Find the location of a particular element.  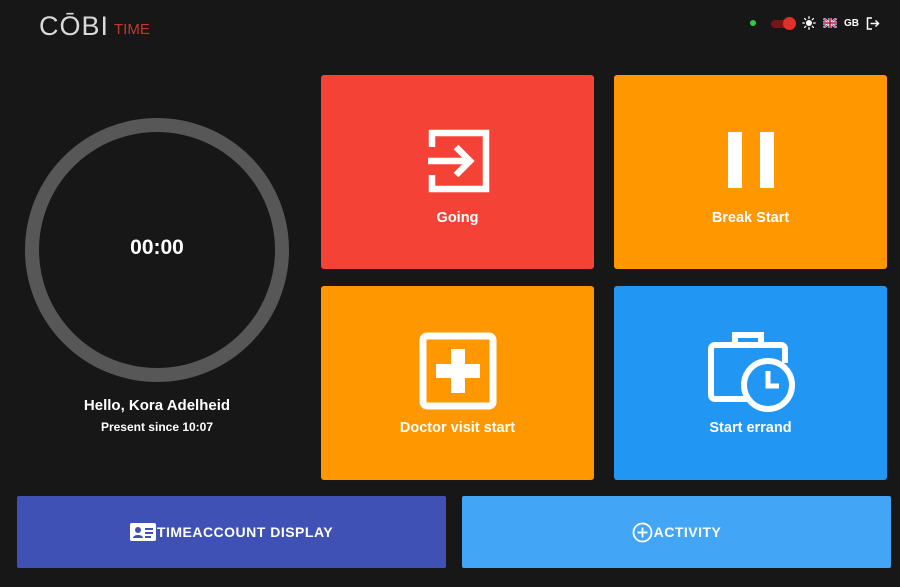

activity-button: ACTIVITY is located at coordinates (676, 532).